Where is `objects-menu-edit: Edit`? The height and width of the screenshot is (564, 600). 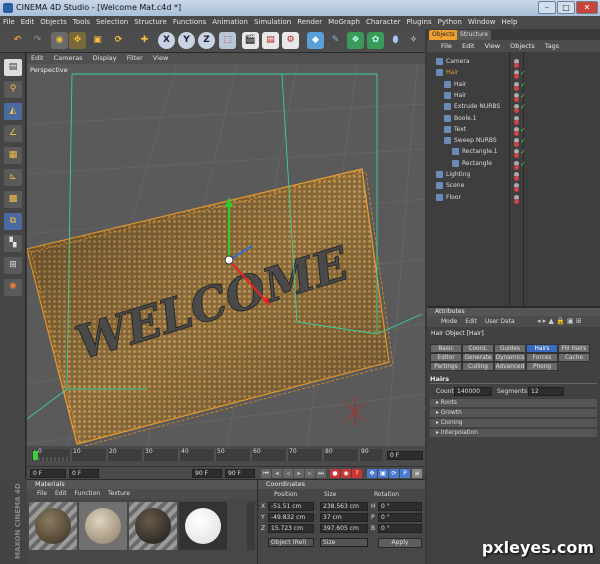
objects-menu-edit: Edit is located at coordinates (468, 46).